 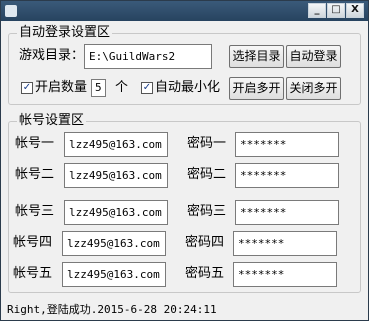 What do you see at coordinates (205, 242) in the screenshot?
I see `password-label-4: 密码四` at bounding box center [205, 242].